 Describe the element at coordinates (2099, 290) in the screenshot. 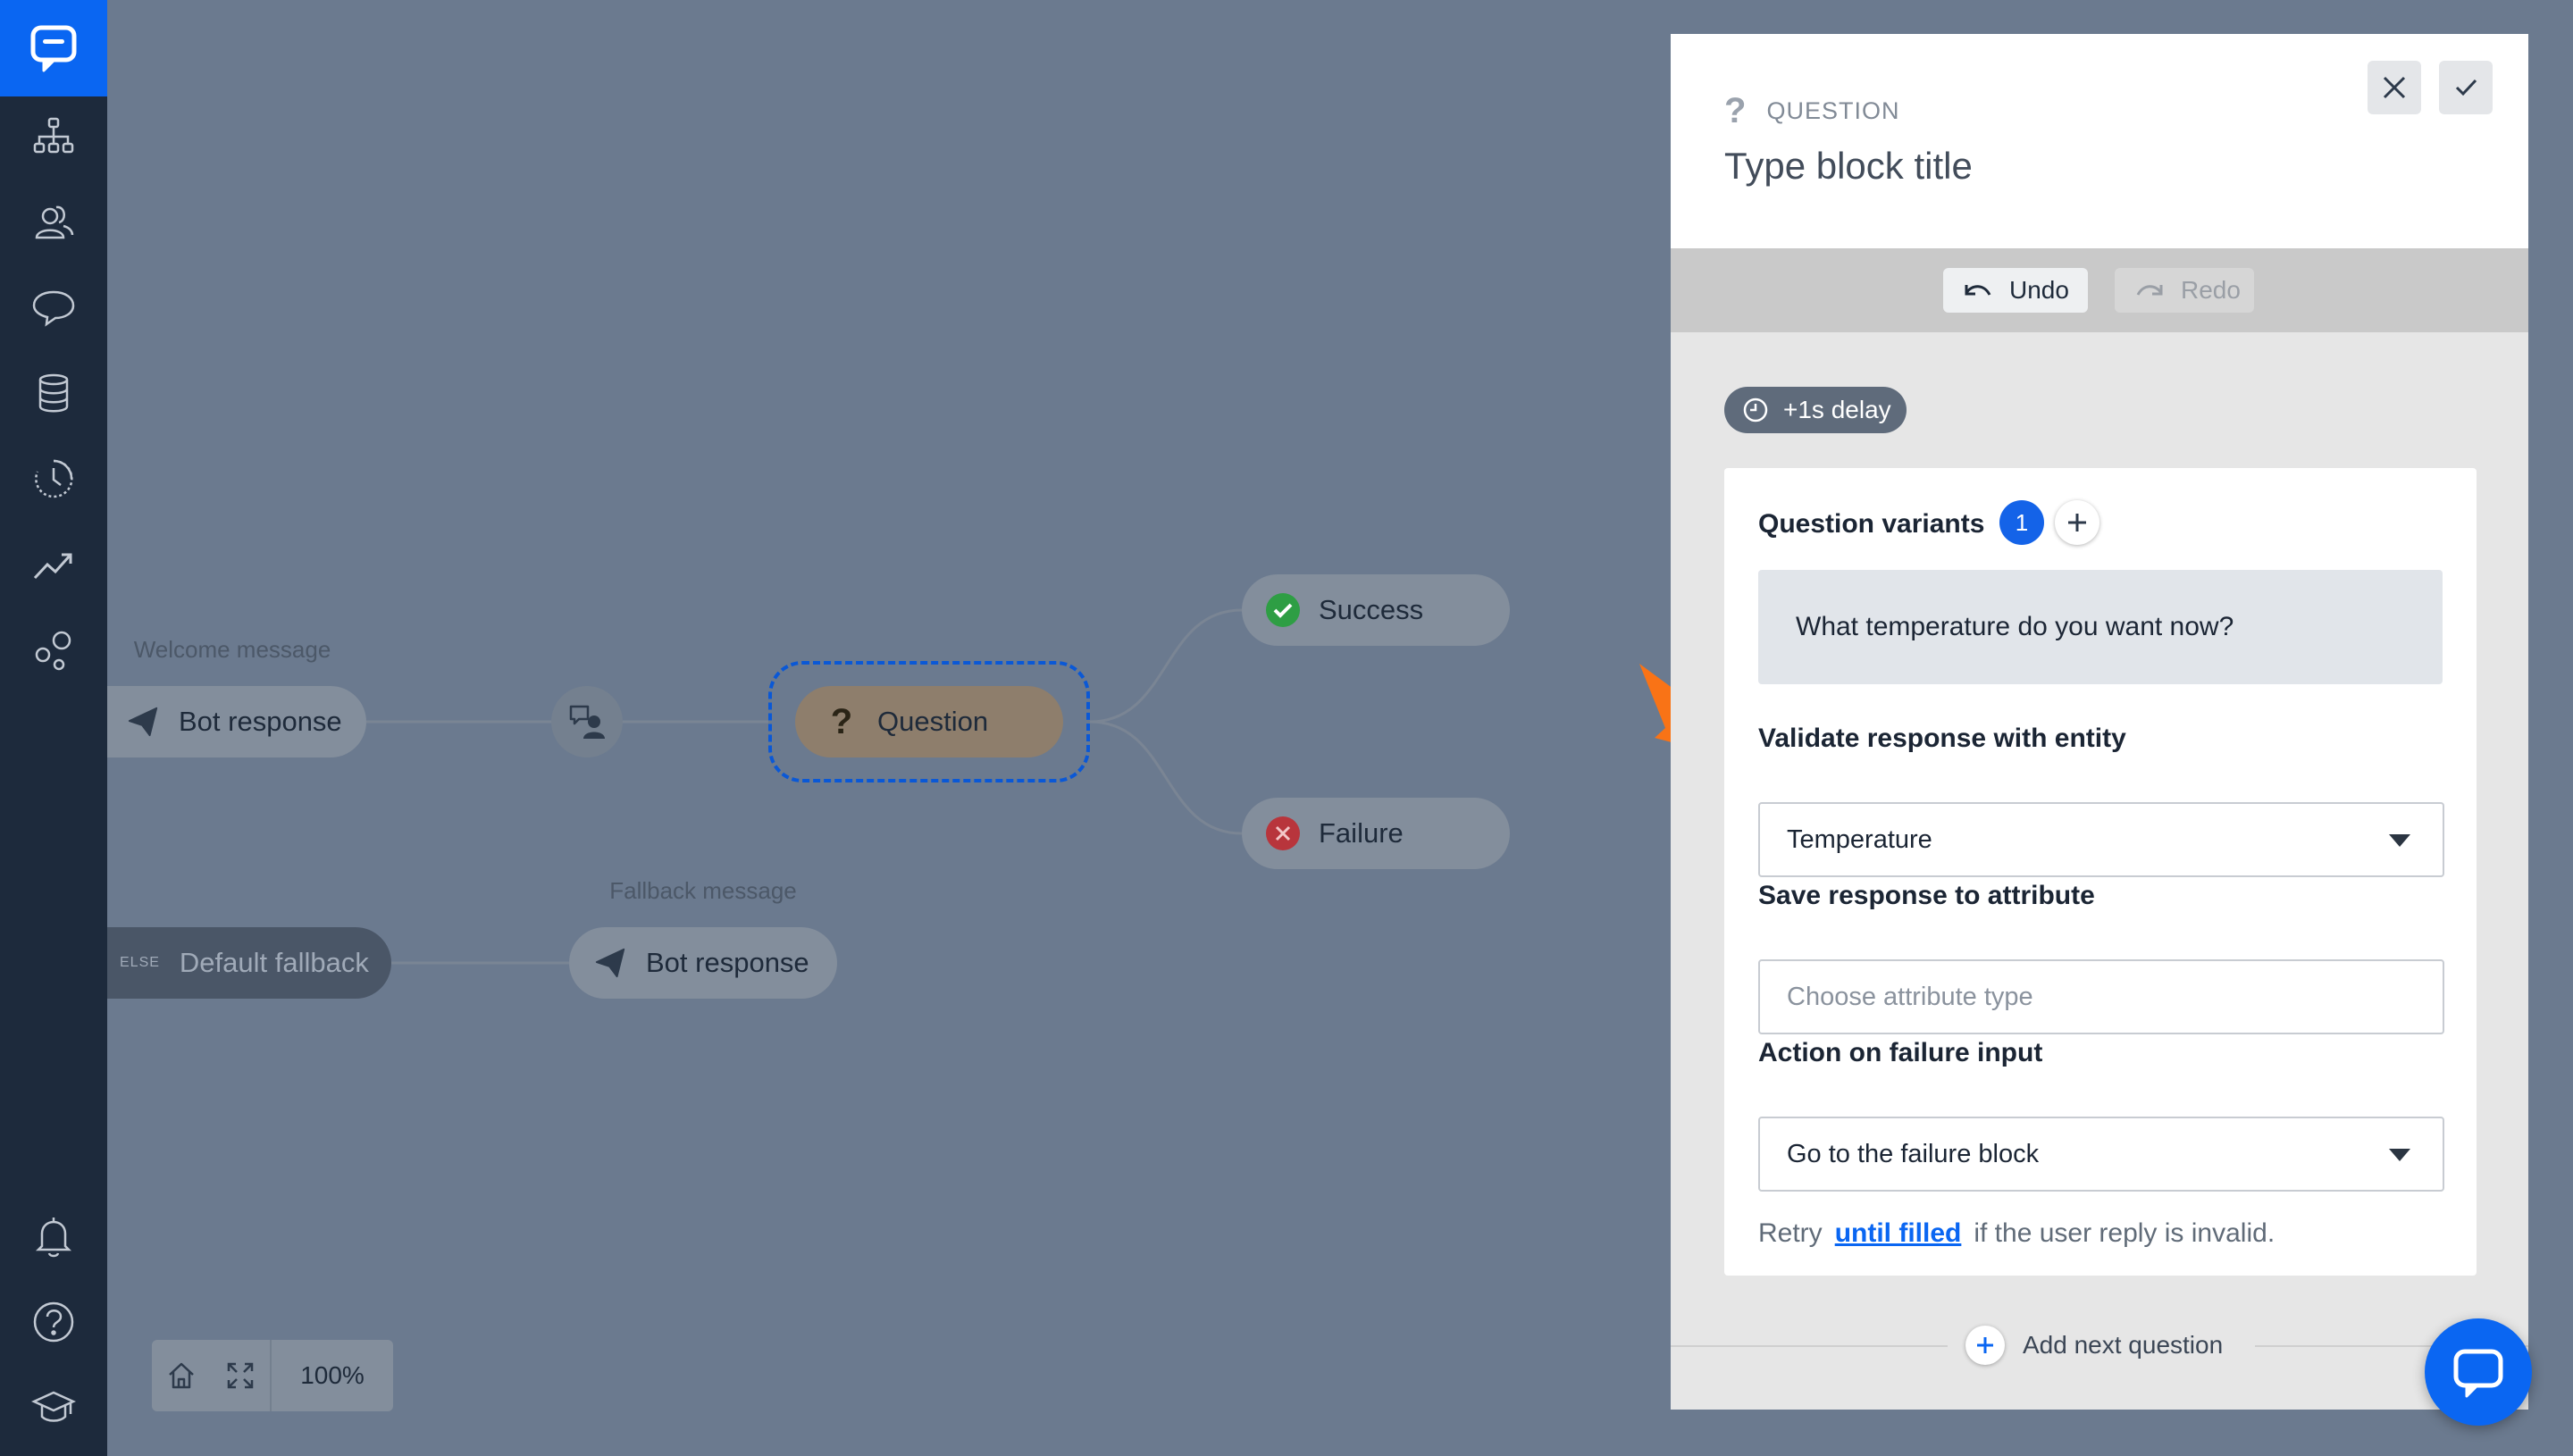

I see `history-bar` at that location.